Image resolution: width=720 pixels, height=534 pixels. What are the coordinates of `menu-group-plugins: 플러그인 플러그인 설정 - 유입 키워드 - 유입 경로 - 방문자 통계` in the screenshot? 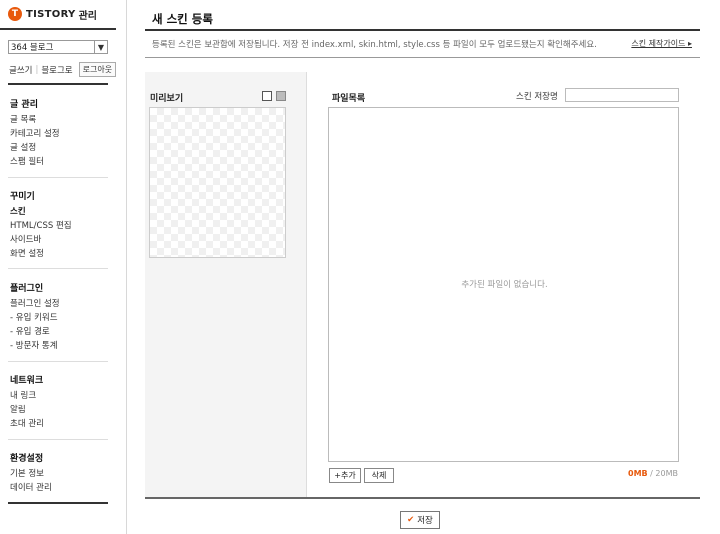 It's located at (60, 317).